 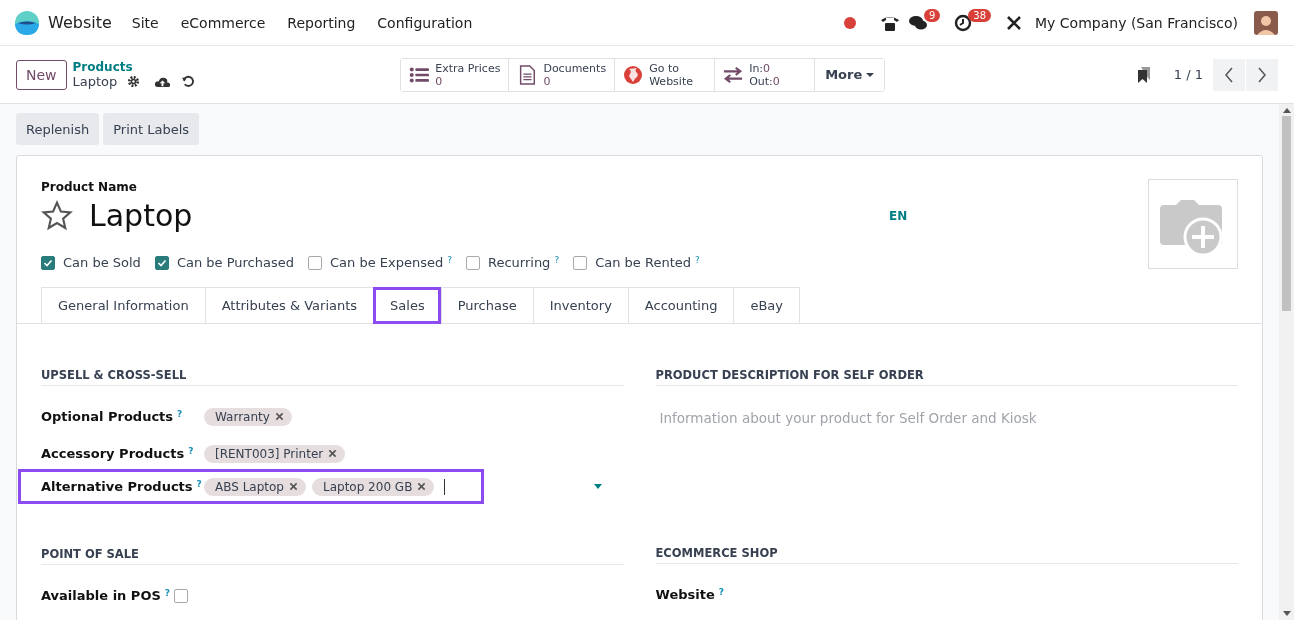 I want to click on menu-item: Configuration, so click(x=425, y=22).